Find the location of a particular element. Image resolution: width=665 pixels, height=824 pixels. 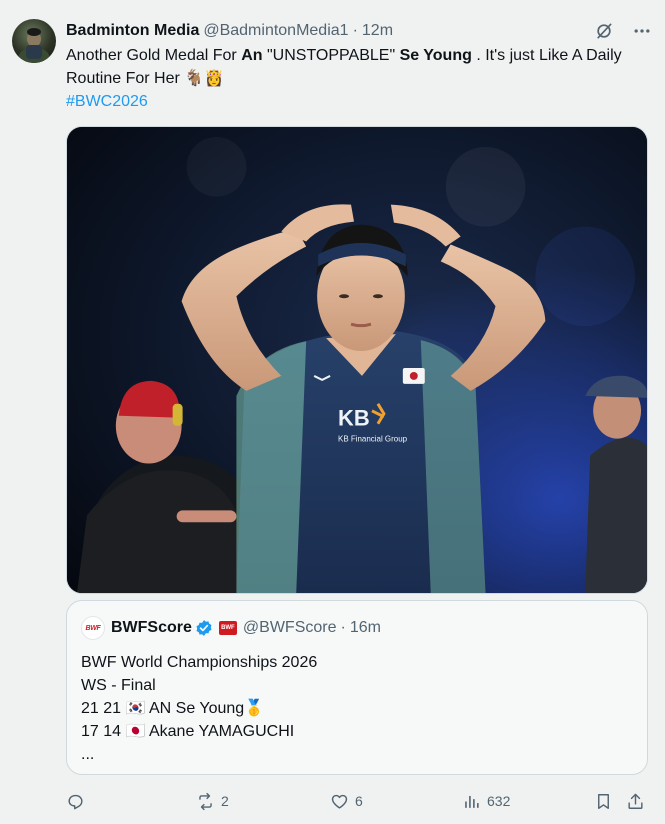

verified-badge-icon is located at coordinates (204, 628).